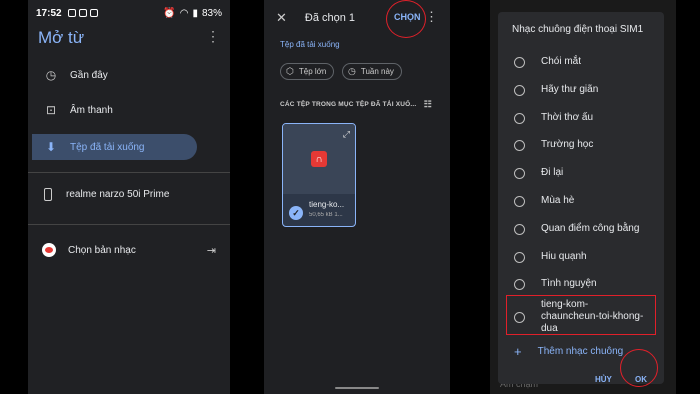  I want to click on section-header: CÁC TỆP TRONG MỤC TỆP ĐÃ TẢI XUỐ... ☷, so click(356, 104).